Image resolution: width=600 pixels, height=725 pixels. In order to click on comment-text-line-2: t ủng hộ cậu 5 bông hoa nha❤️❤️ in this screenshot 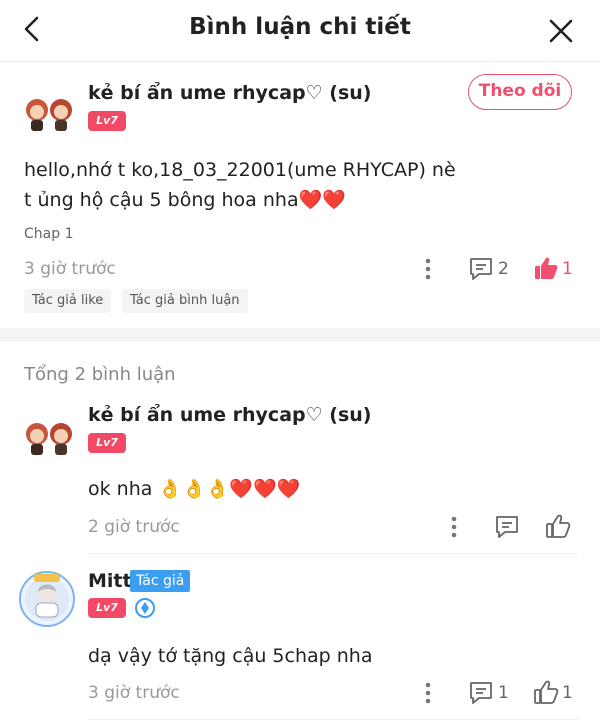, I will do `click(185, 200)`.